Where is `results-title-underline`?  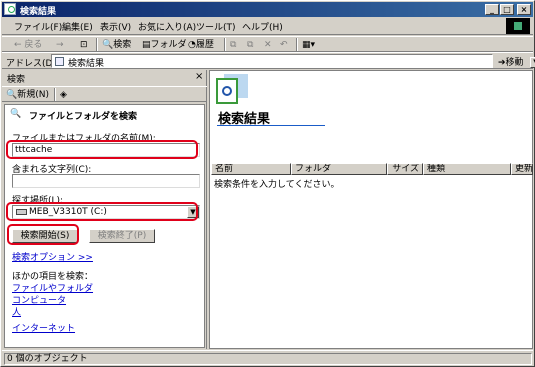 results-title-underline is located at coordinates (271, 125).